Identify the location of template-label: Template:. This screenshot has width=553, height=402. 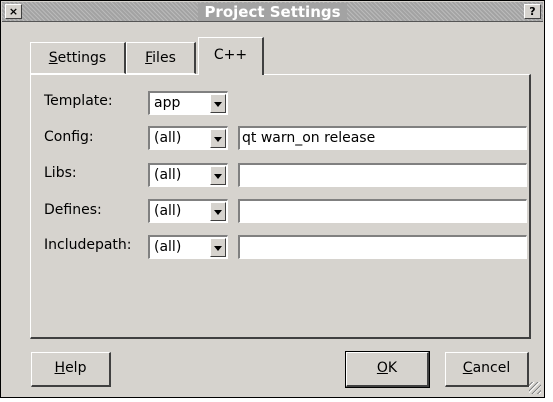
(78, 101).